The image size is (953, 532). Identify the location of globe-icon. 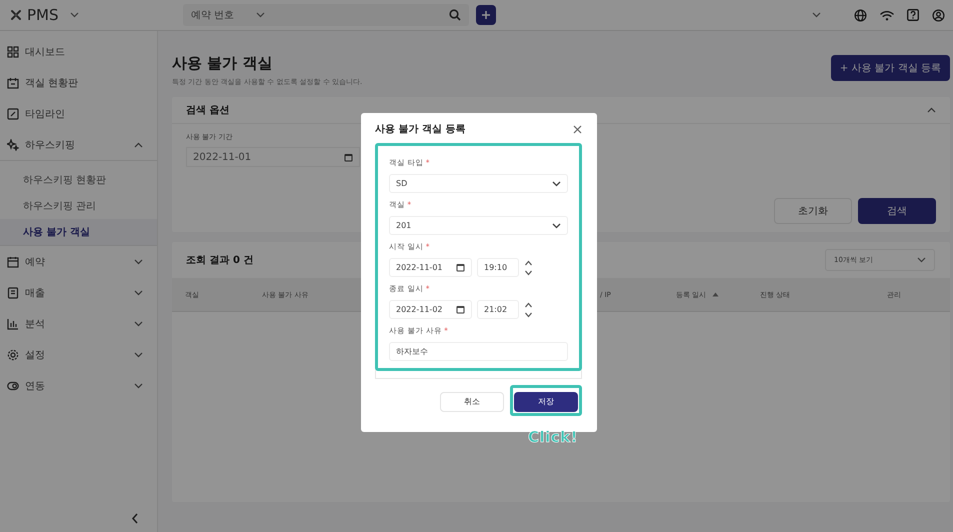
(860, 15).